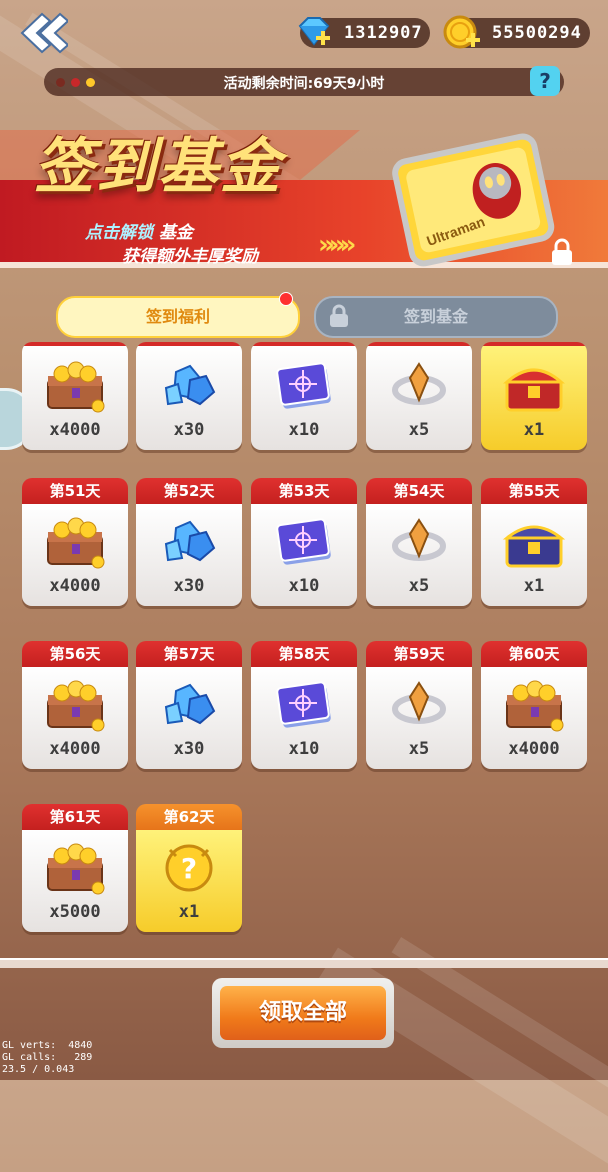  Describe the element at coordinates (314, 31) in the screenshot. I see `diamond-plus-icon` at that location.